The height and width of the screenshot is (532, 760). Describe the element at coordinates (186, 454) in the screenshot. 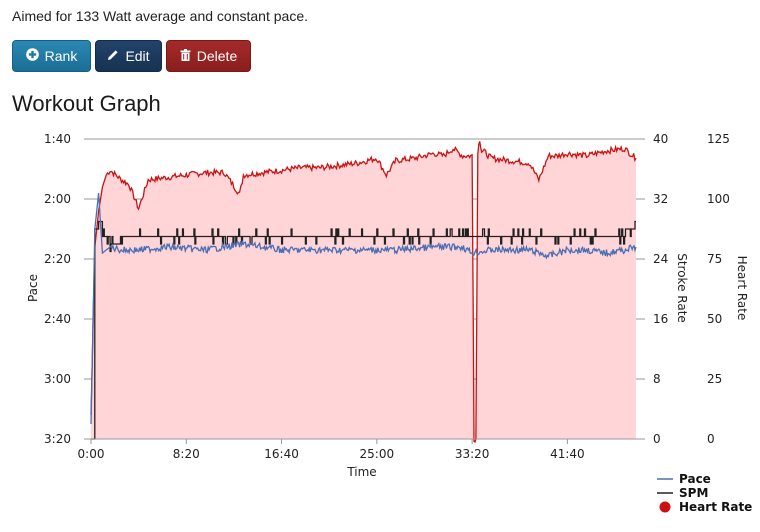

I see `x-tick-label: 8:20` at that location.